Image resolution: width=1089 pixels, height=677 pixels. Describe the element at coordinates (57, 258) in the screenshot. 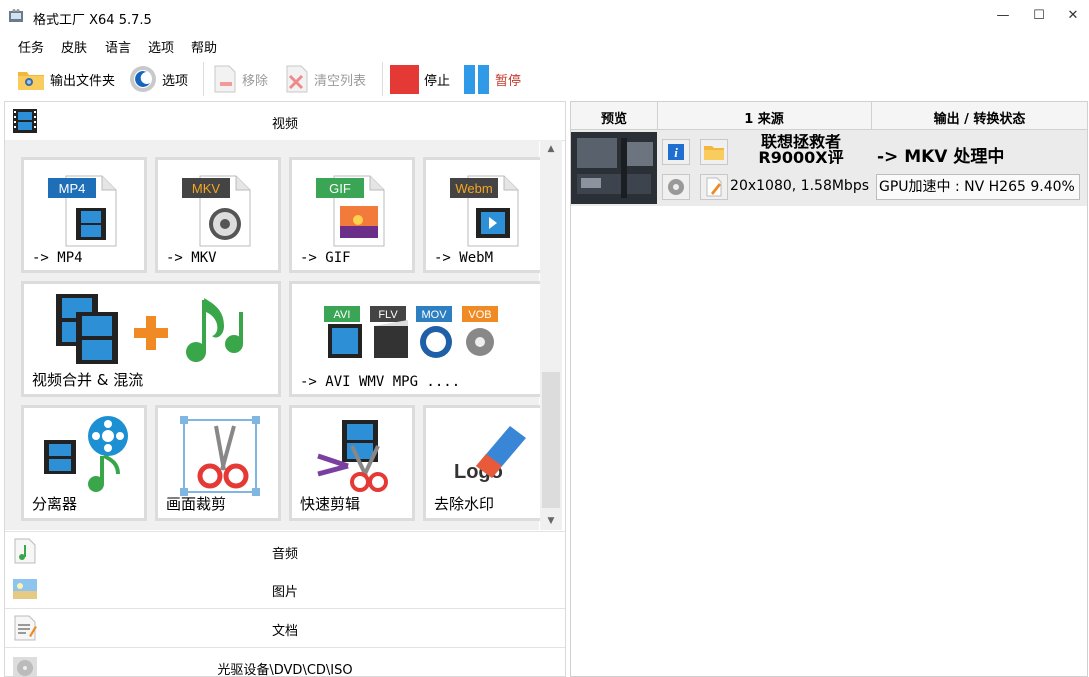

I see `tile-mp4-label: -> MP4` at that location.